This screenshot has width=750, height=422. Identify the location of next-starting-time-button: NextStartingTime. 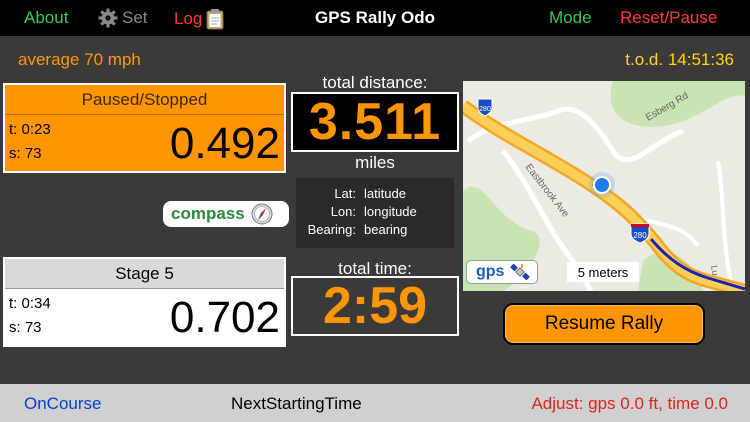
(296, 404).